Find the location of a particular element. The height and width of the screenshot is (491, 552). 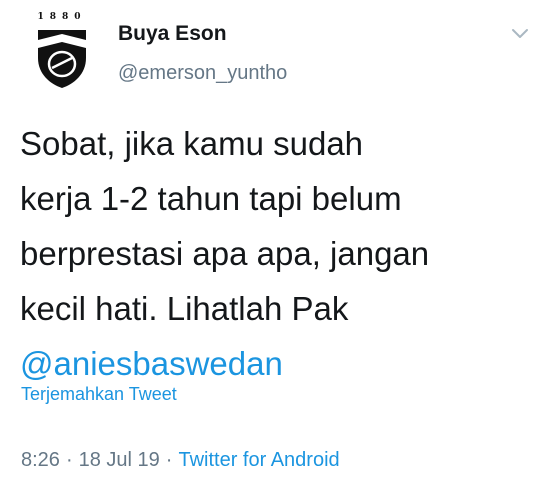

tweet-meta: 8:26 · 18 Jul 19 · Twitter for Android is located at coordinates (180, 460).